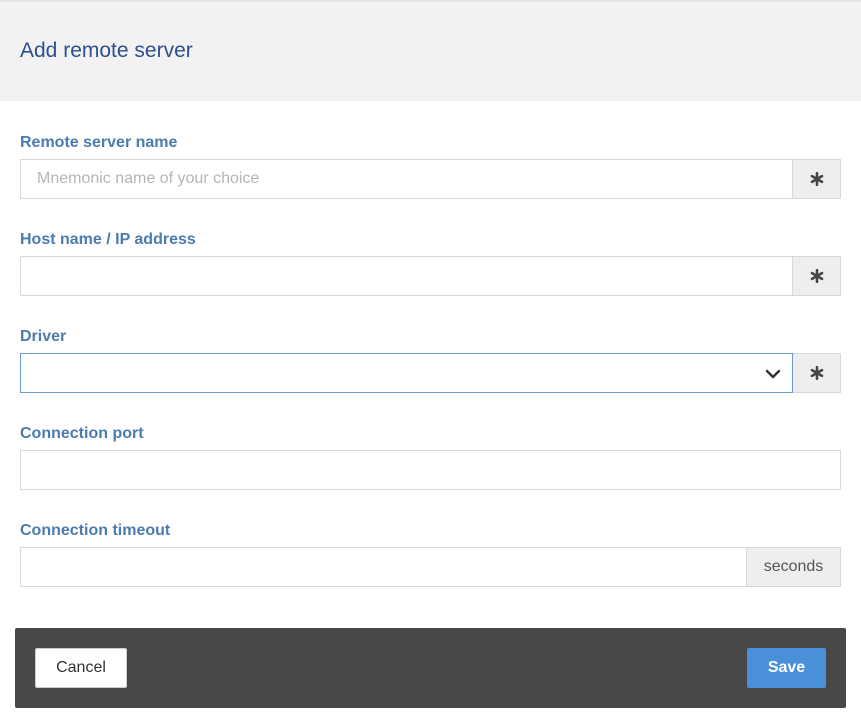 This screenshot has width=861, height=723. Describe the element at coordinates (406, 373) in the screenshot. I see `driver-select` at that location.